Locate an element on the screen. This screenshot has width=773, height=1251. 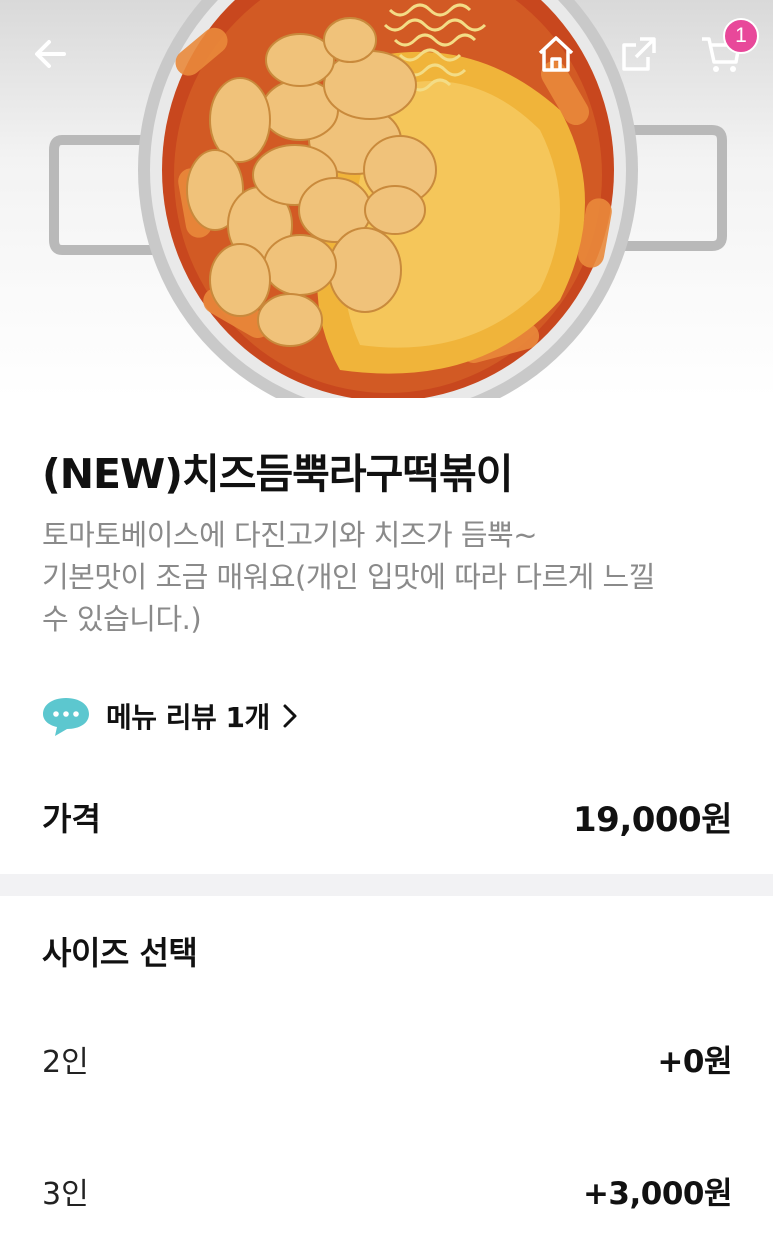
review-label: 메뉴 리뷰 1개 is located at coordinates (188, 717).